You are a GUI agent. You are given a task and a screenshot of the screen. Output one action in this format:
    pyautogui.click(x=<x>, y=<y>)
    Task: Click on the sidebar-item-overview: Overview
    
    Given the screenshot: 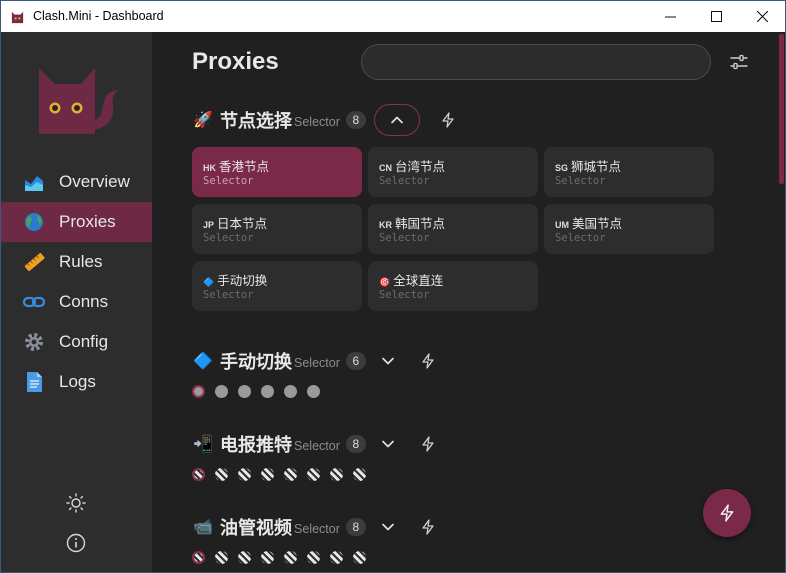 What is the action you would take?
    pyautogui.click(x=76, y=182)
    